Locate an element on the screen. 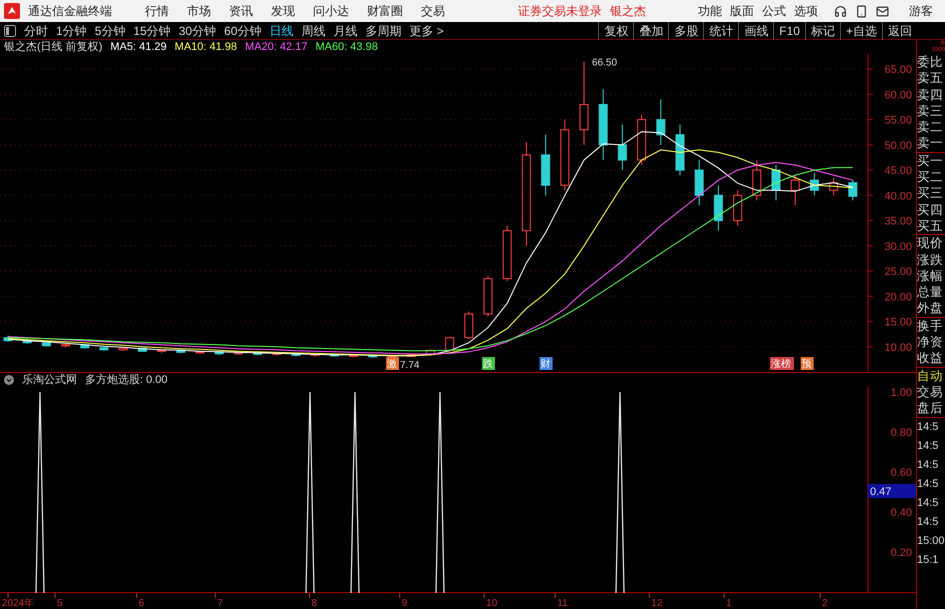  quote-label: 涨幅 is located at coordinates (930, 276).